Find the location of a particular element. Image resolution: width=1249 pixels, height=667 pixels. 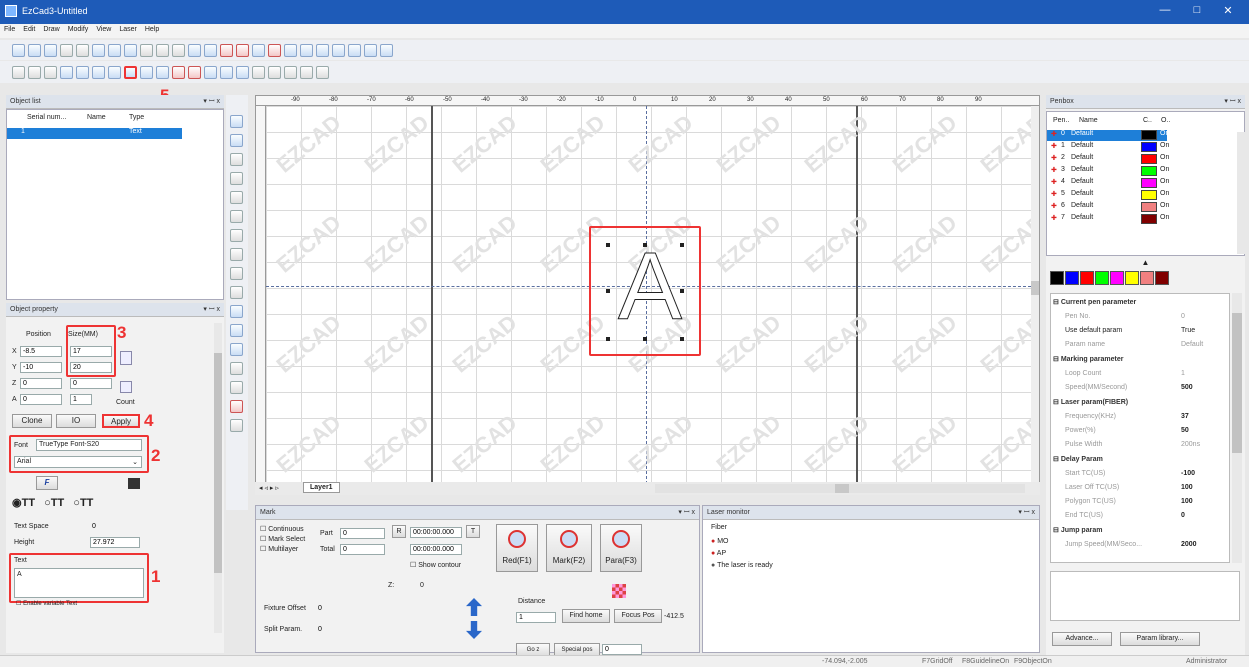

save-icon is located at coordinates (134, 483).